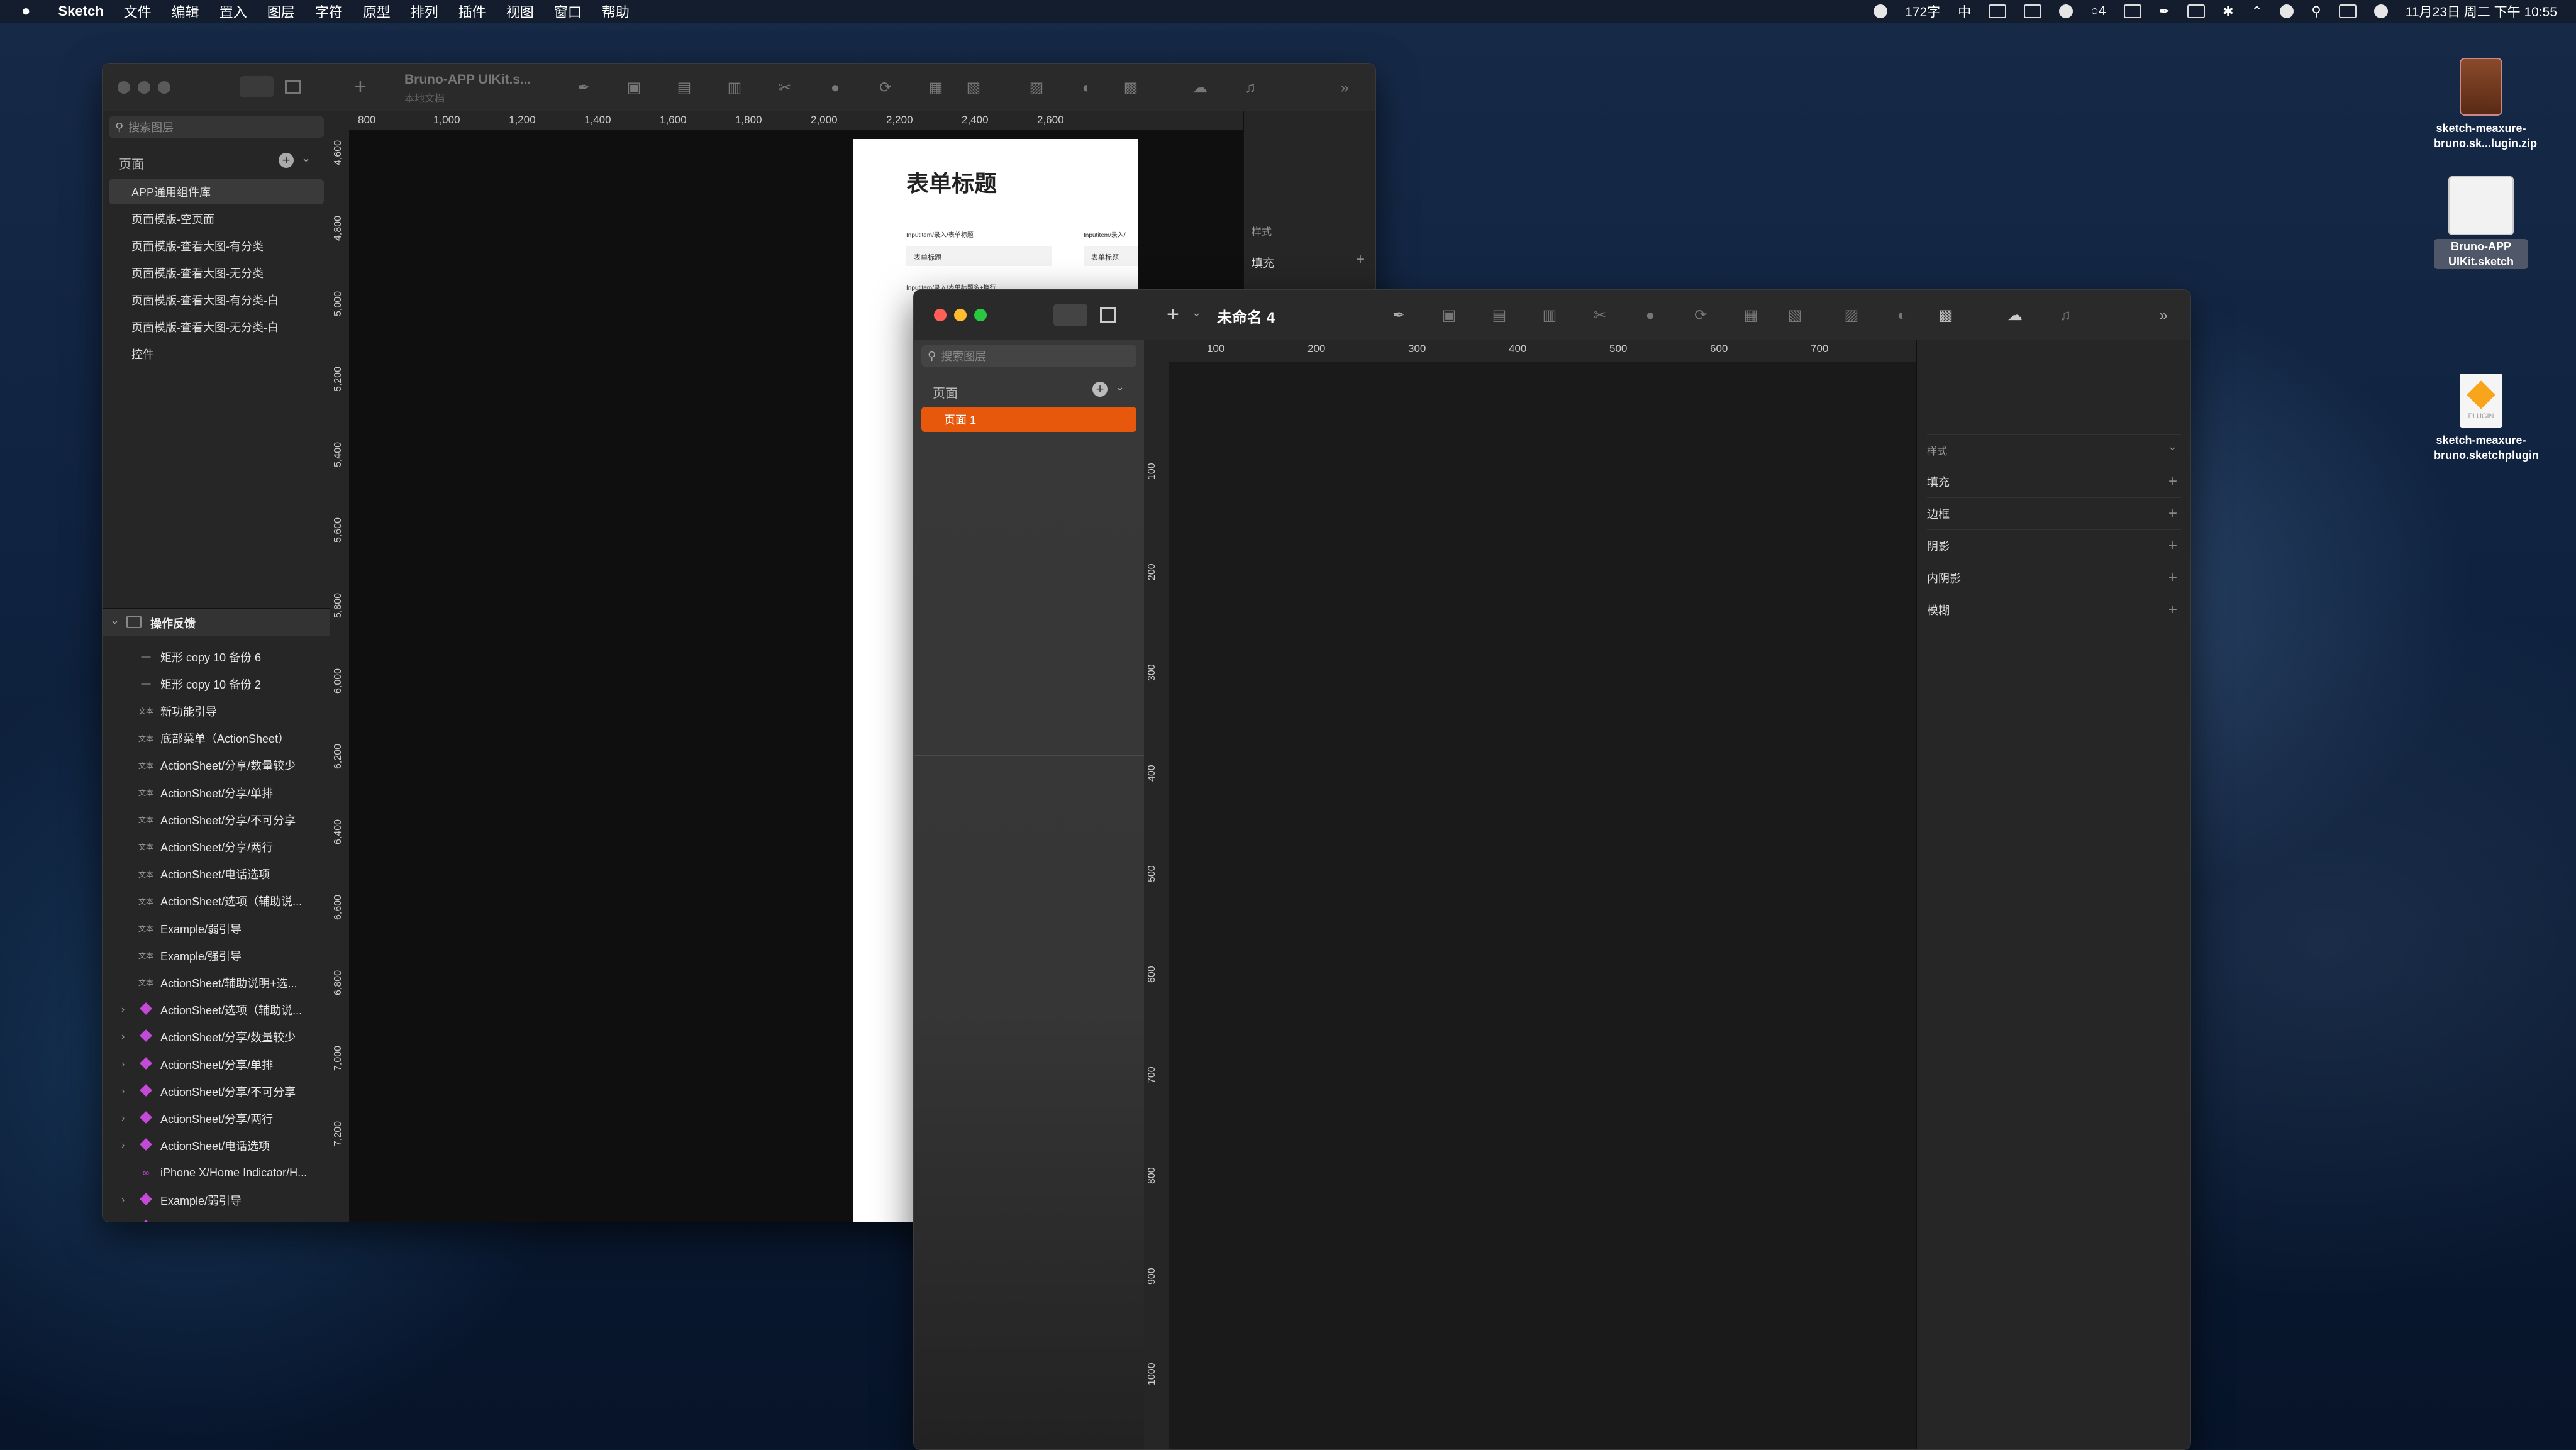 Image resolution: width=2576 pixels, height=1450 pixels. Describe the element at coordinates (424, 11) in the screenshot. I see `menu-arrange: 排列` at that location.